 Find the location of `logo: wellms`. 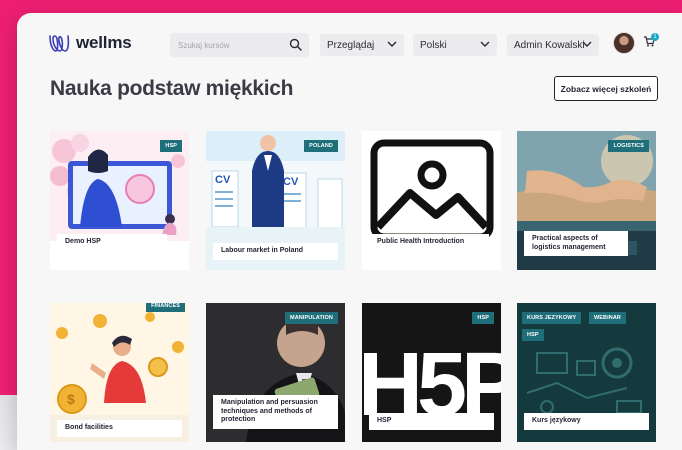

logo: wellms is located at coordinates (90, 43).